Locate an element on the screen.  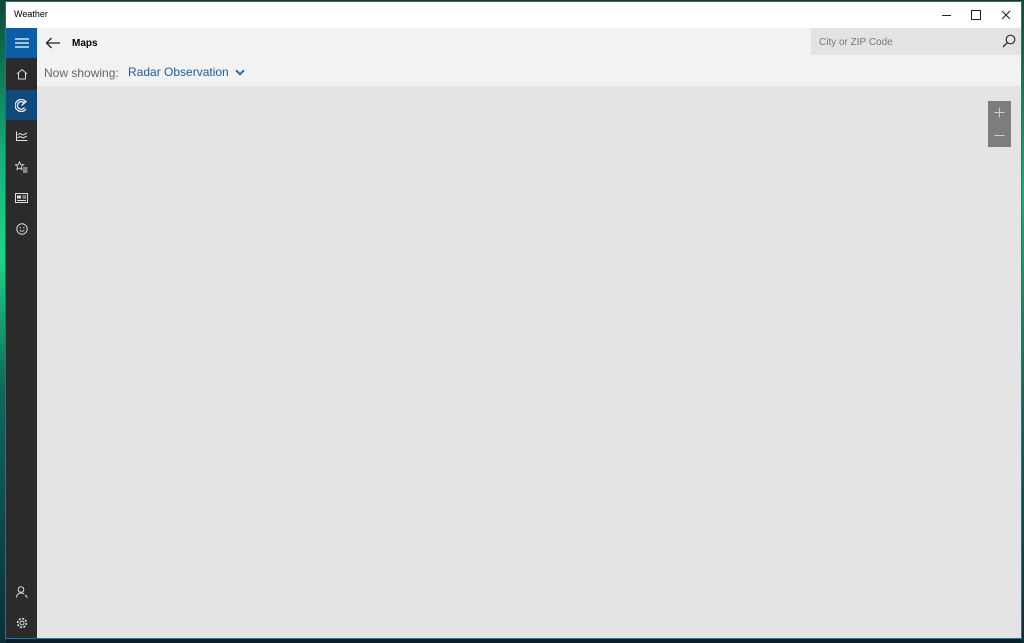
minimize-icon is located at coordinates (946, 15).